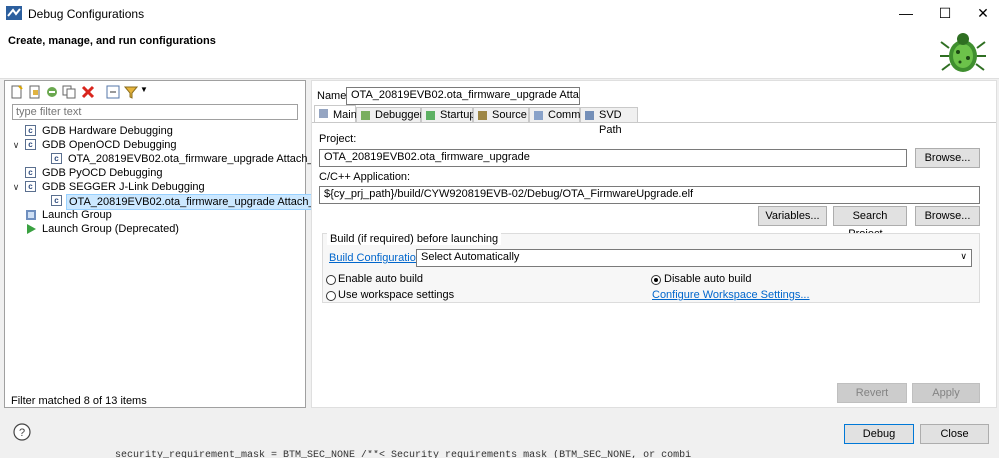 The image size is (999, 458). Describe the element at coordinates (365, 115) in the screenshot. I see `debugger-icon` at that location.